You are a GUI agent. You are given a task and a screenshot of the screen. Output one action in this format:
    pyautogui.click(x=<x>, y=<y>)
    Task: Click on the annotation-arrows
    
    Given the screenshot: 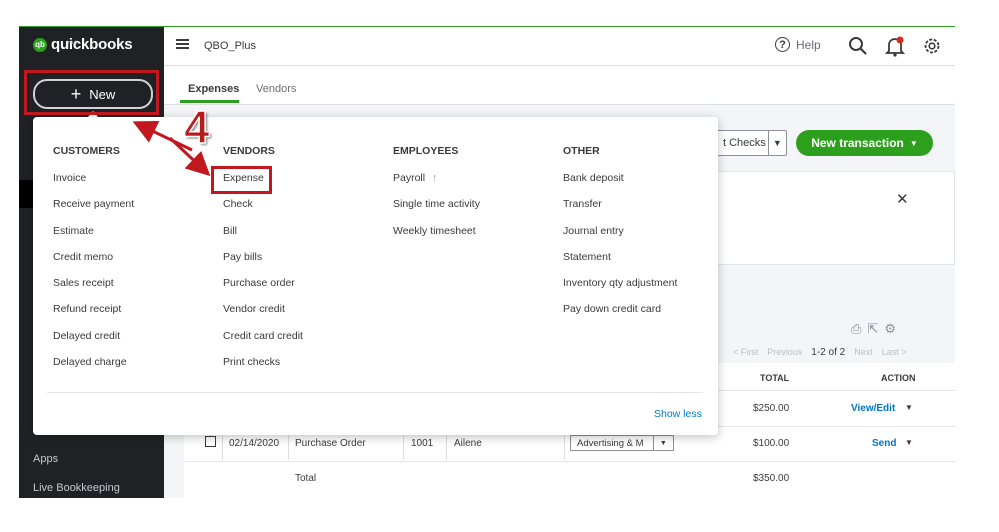 What is the action you would take?
    pyautogui.click(x=171, y=148)
    